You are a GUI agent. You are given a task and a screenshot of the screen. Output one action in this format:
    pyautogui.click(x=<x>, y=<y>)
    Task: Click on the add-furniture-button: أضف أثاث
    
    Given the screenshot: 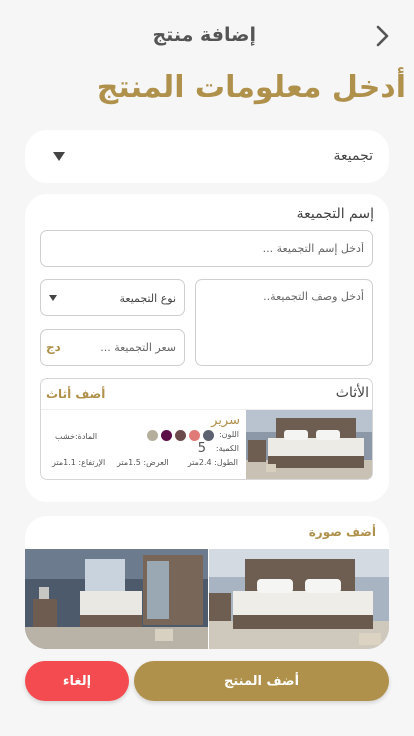 What is the action you would take?
    pyautogui.click(x=75, y=394)
    